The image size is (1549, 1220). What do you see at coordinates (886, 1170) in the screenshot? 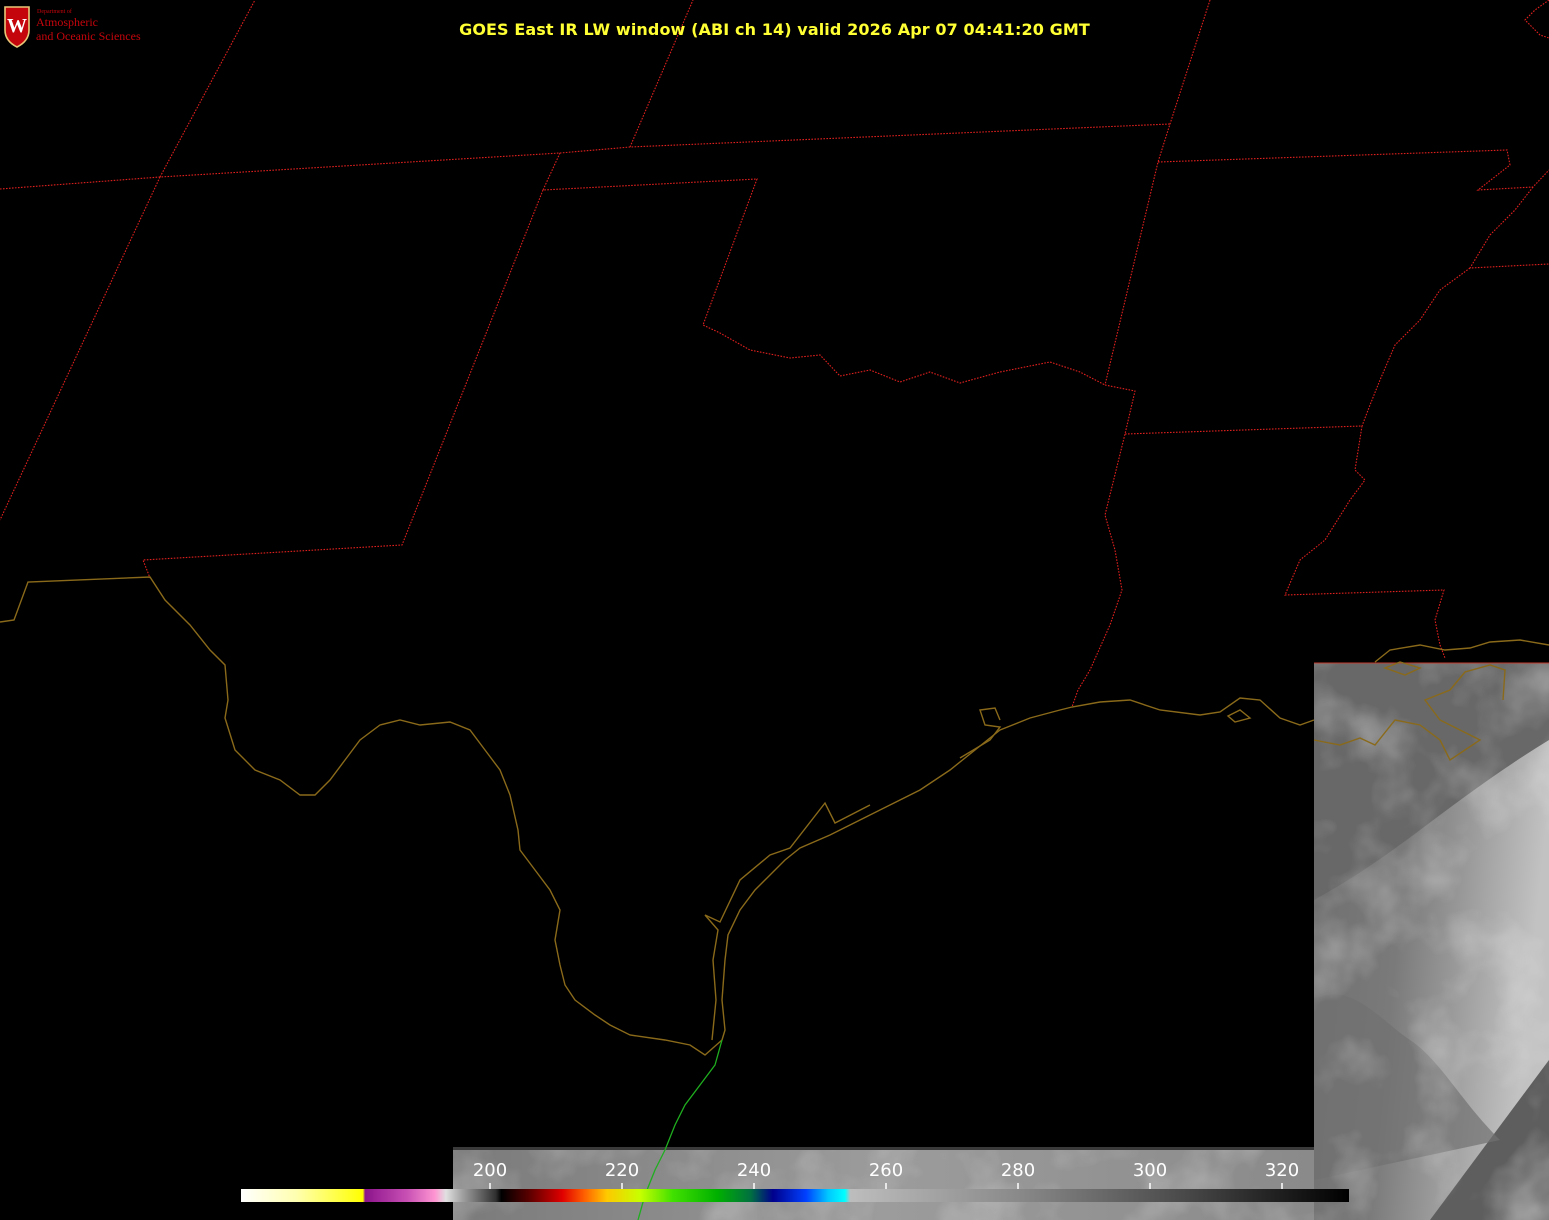
I see `colorbar-tick-label: 260` at bounding box center [886, 1170].